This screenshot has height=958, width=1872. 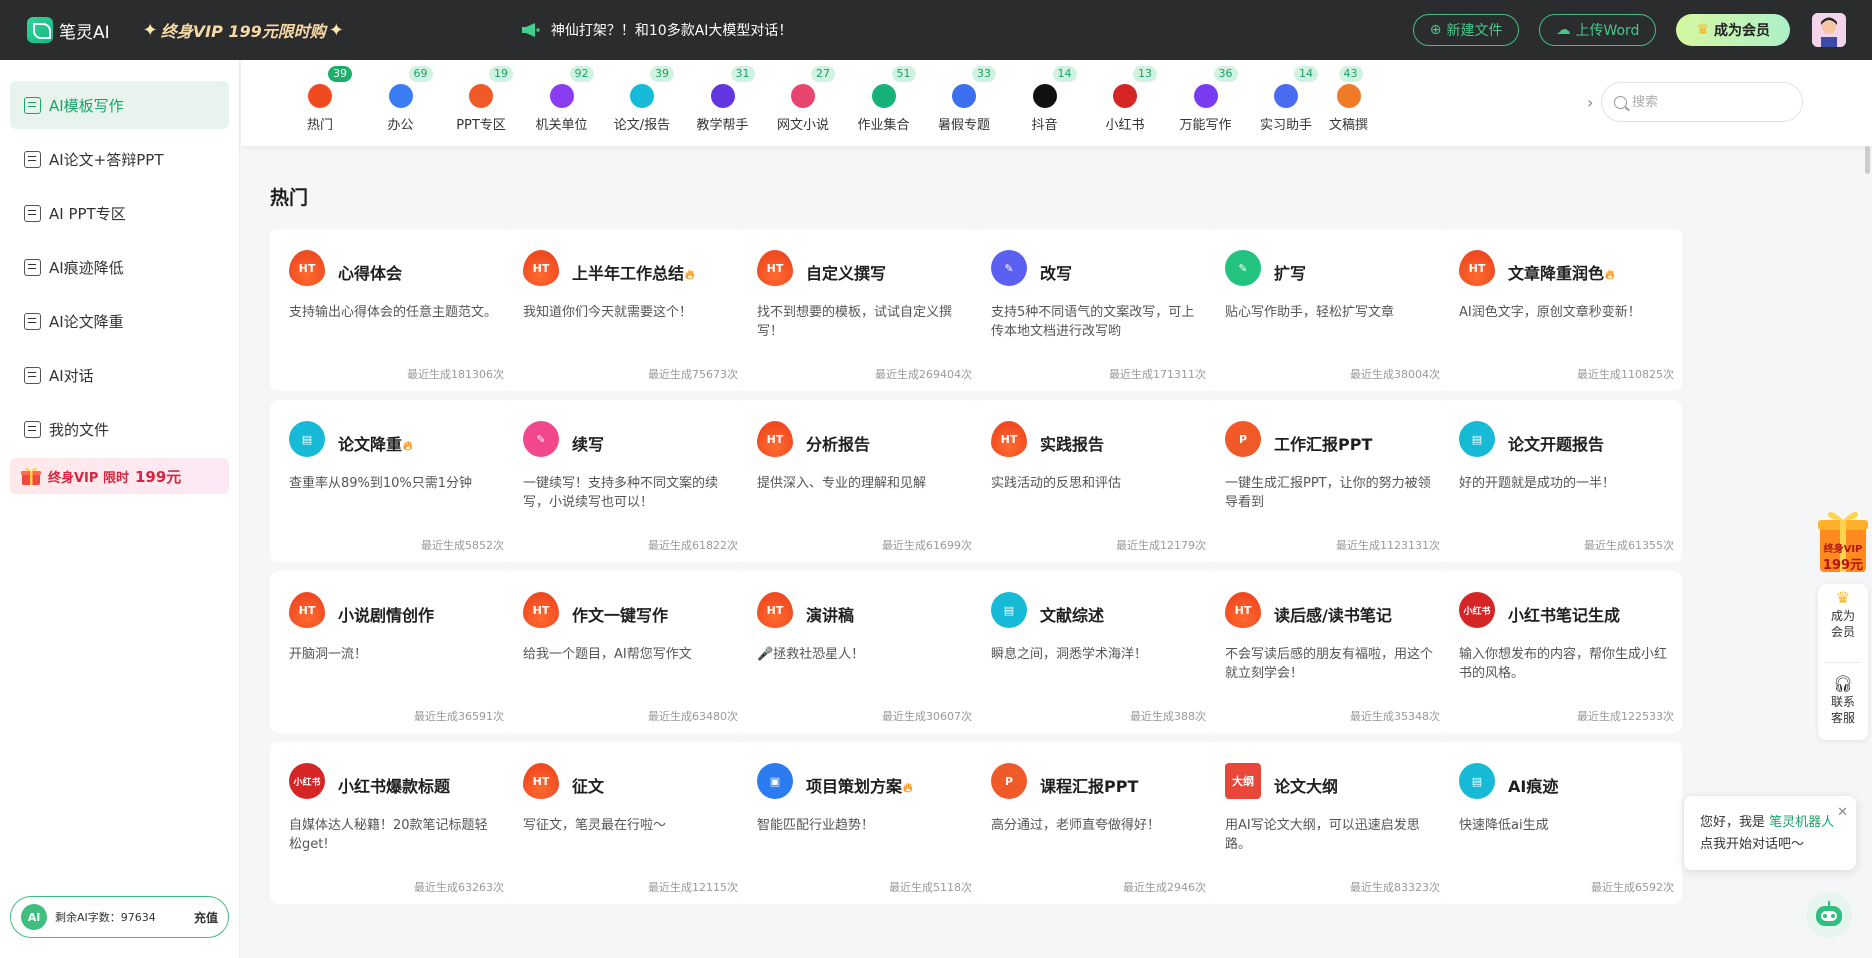 What do you see at coordinates (1435, 30) in the screenshot?
I see `plus-icon: ⊕` at bounding box center [1435, 30].